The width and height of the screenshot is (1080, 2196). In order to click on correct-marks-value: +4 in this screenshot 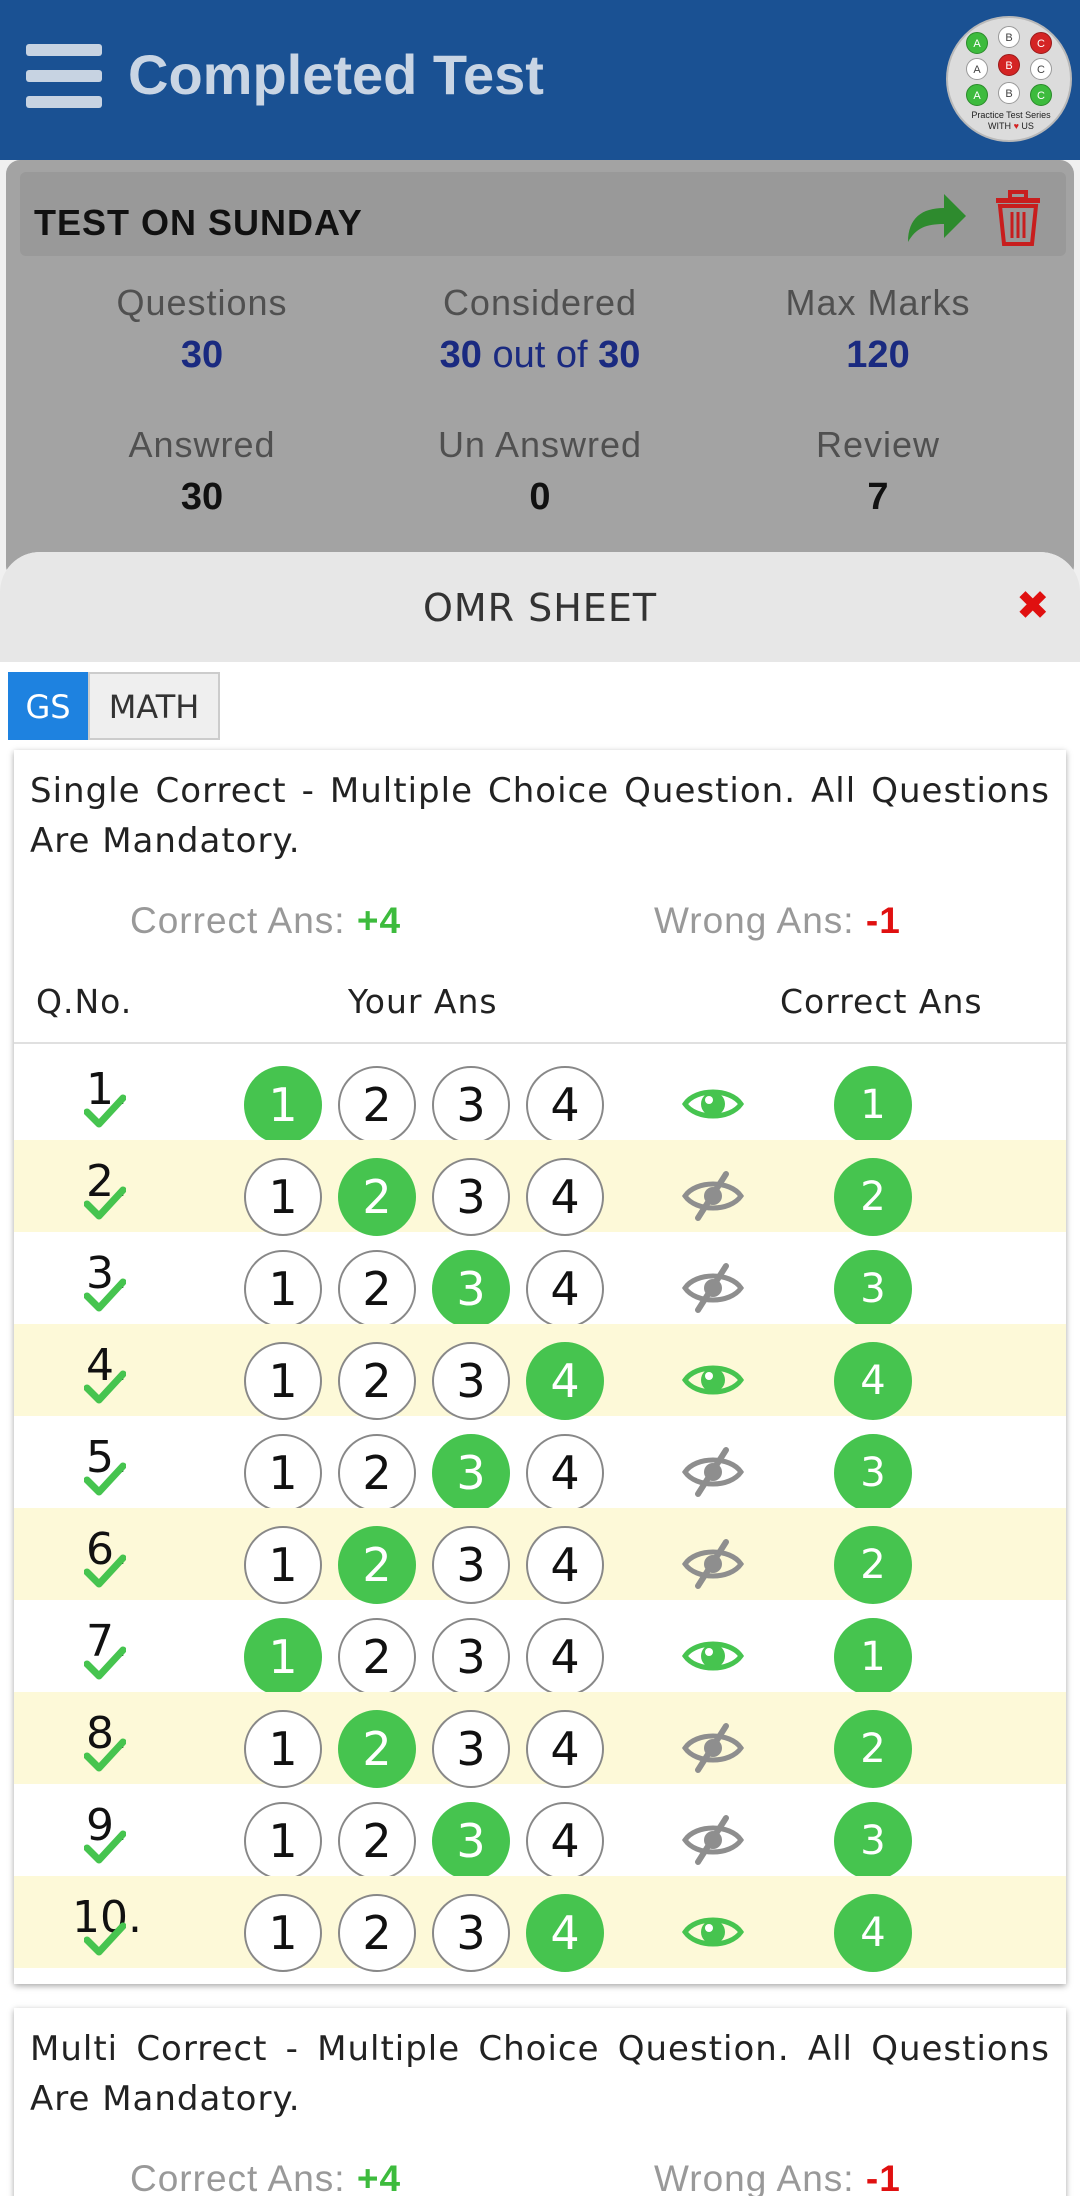, I will do `click(379, 2177)`.